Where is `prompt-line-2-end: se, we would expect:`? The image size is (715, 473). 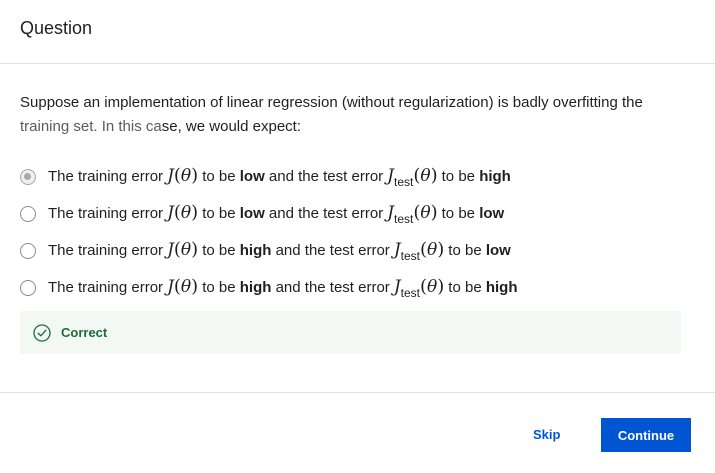 prompt-line-2-end: se, we would expect: is located at coordinates (231, 126).